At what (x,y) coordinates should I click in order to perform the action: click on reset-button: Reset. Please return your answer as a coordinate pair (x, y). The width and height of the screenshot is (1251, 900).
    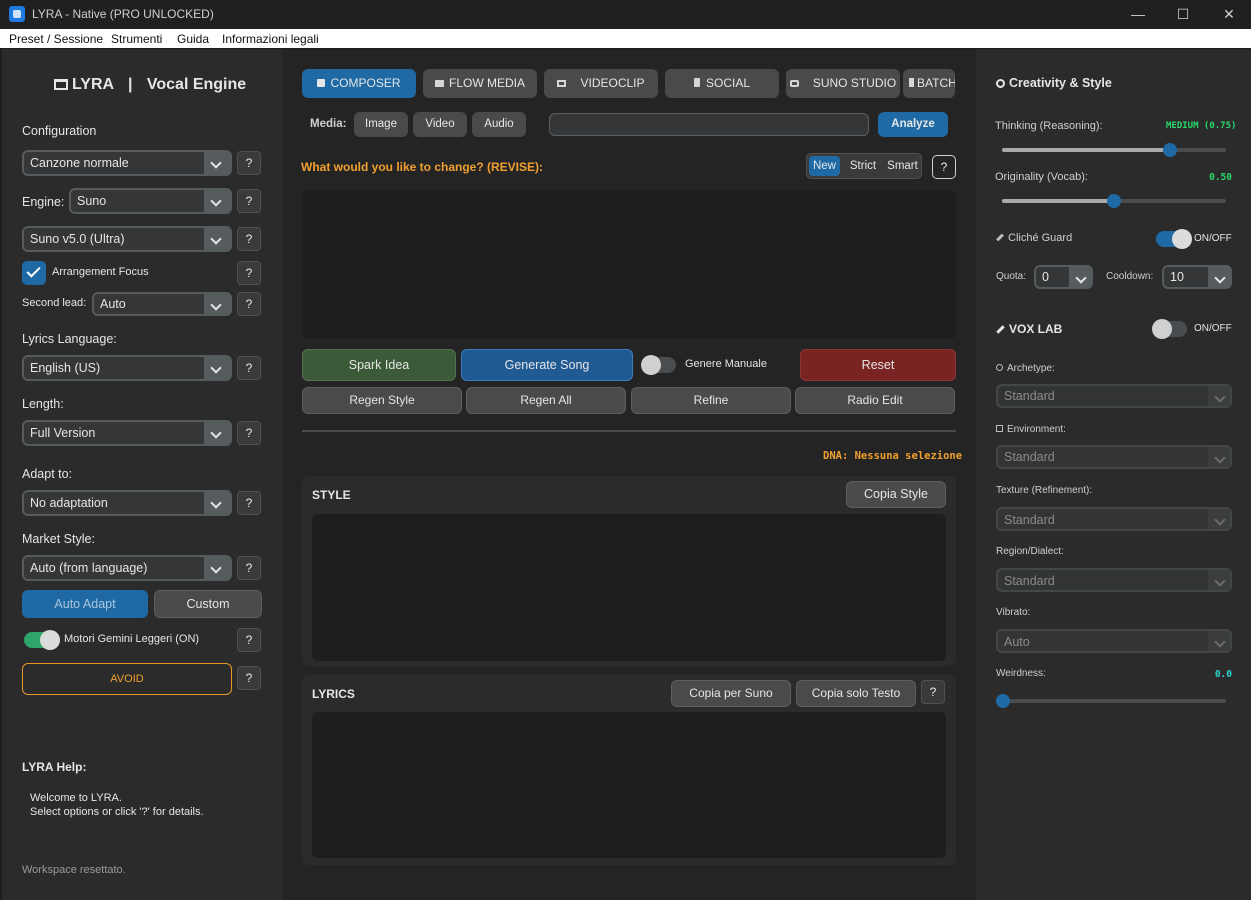
    Looking at the image, I should click on (878, 365).